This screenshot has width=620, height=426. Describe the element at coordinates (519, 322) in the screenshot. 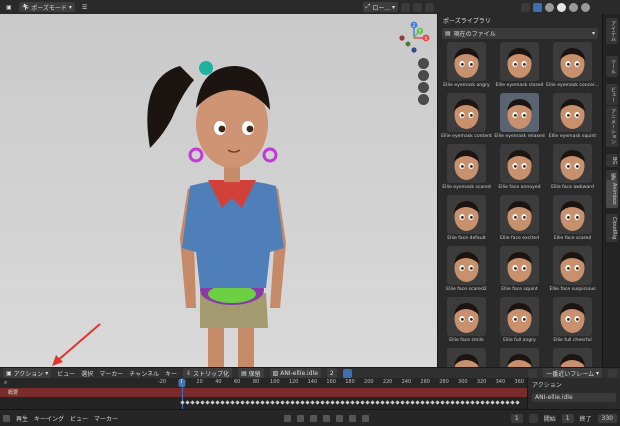

I see `asset-item: Ellie full angry` at that location.